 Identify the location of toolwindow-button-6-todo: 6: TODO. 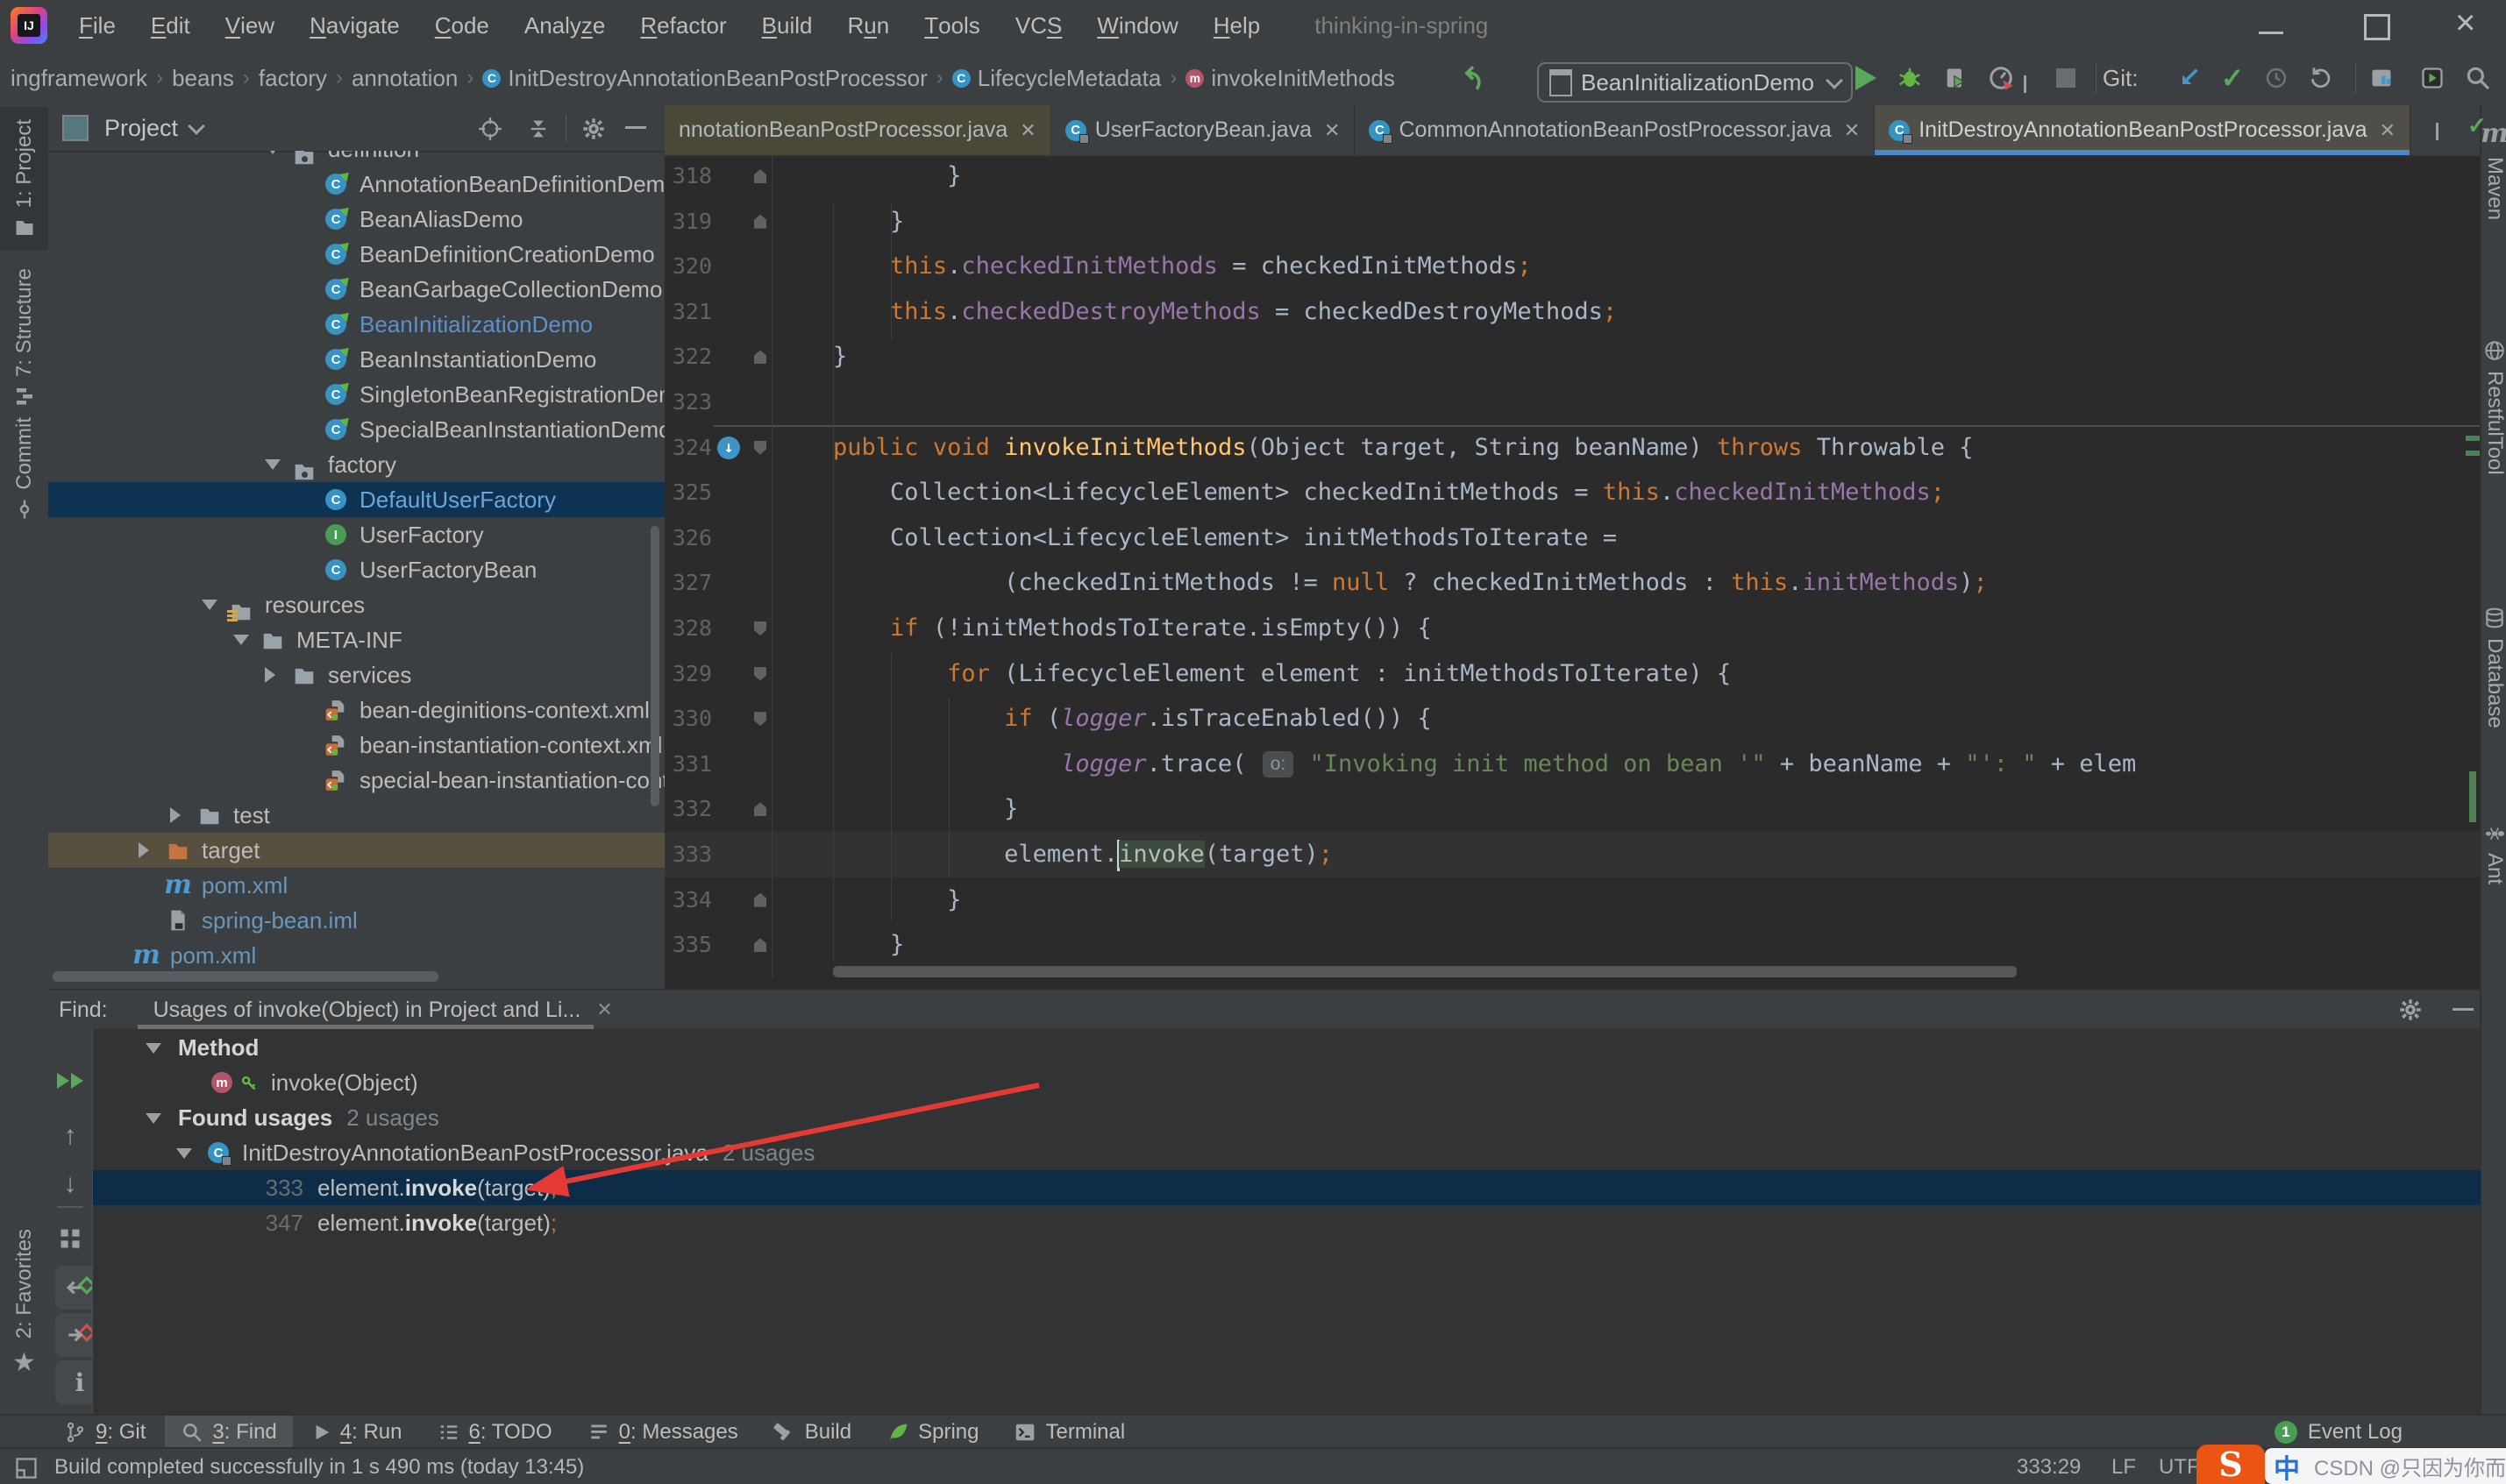
(495, 1432).